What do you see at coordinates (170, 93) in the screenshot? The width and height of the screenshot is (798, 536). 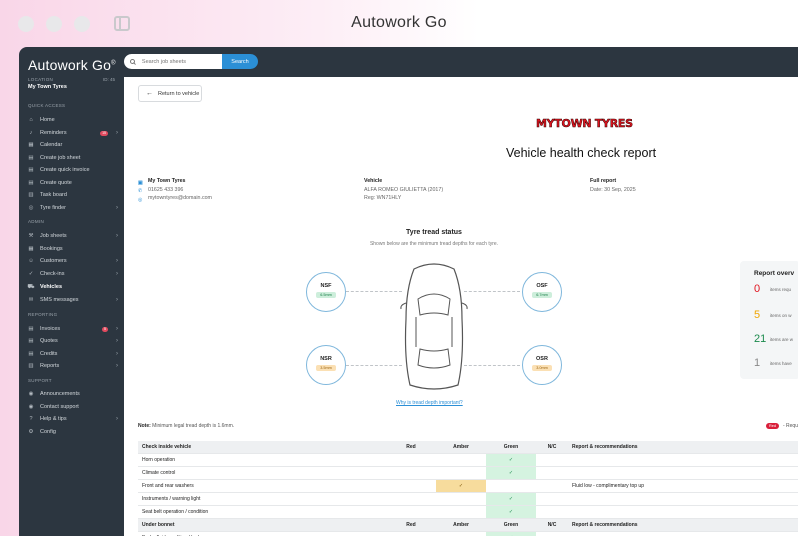 I see `return-to-vehicle-button: ← Return to vehicle` at bounding box center [170, 93].